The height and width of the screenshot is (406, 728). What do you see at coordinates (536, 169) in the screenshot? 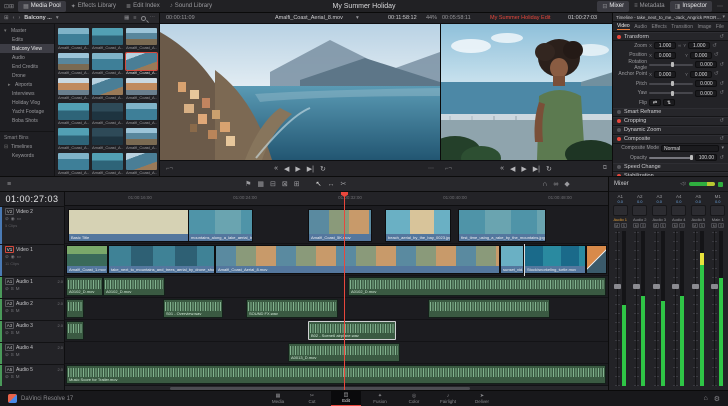
I see `step-forward-icon: ▶|` at bounding box center [536, 169].